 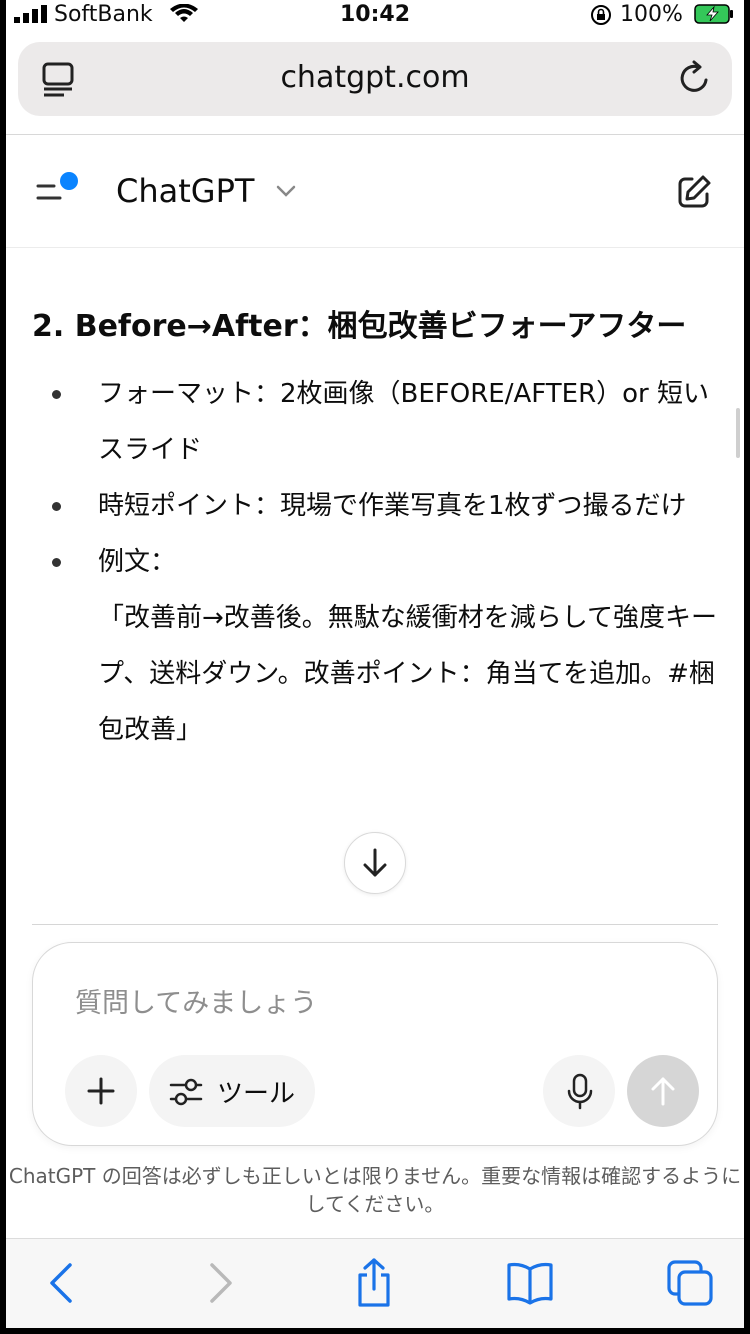 I want to click on voice-input-button, so click(x=579, y=1091).